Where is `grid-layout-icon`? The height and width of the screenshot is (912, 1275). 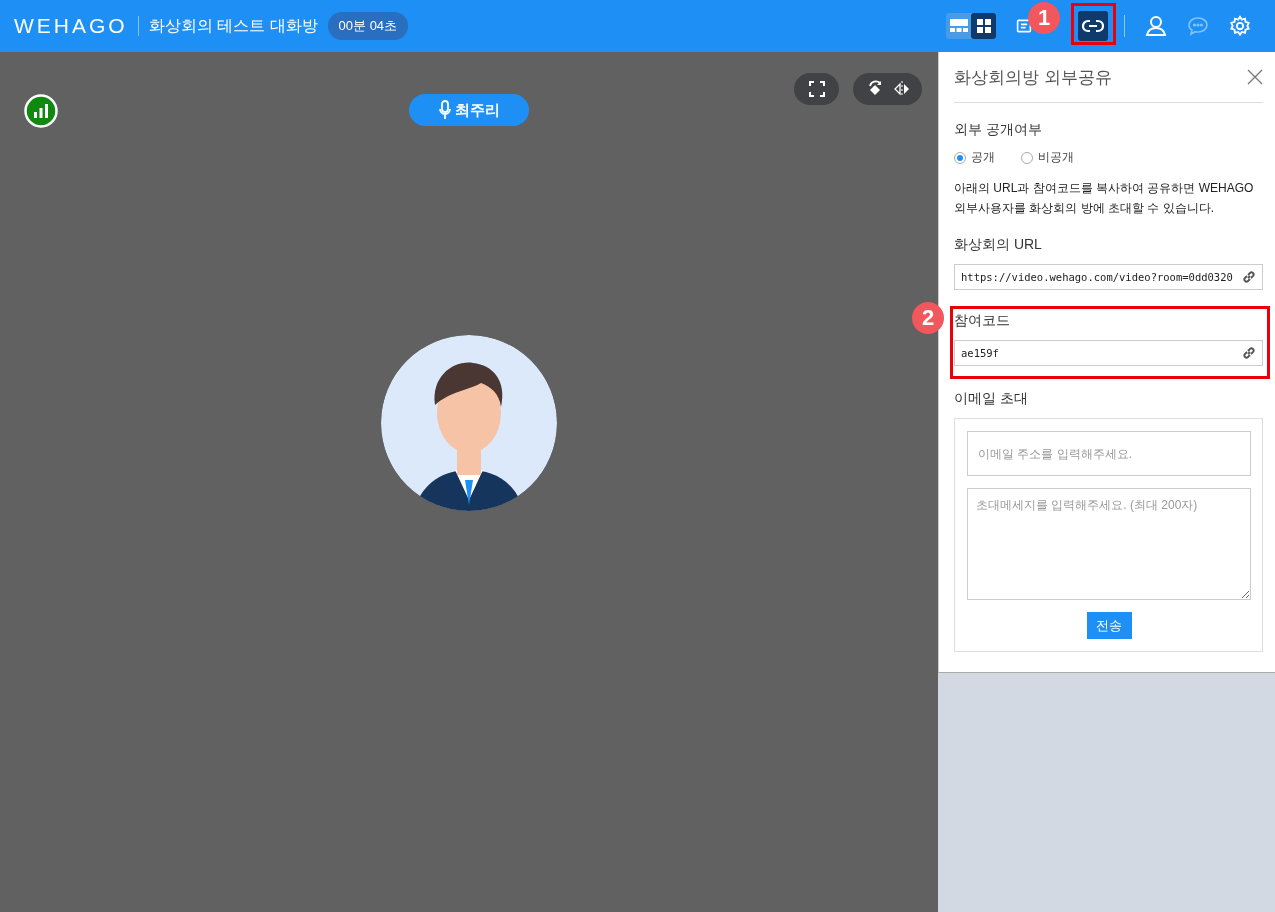
grid-layout-icon is located at coordinates (983, 26).